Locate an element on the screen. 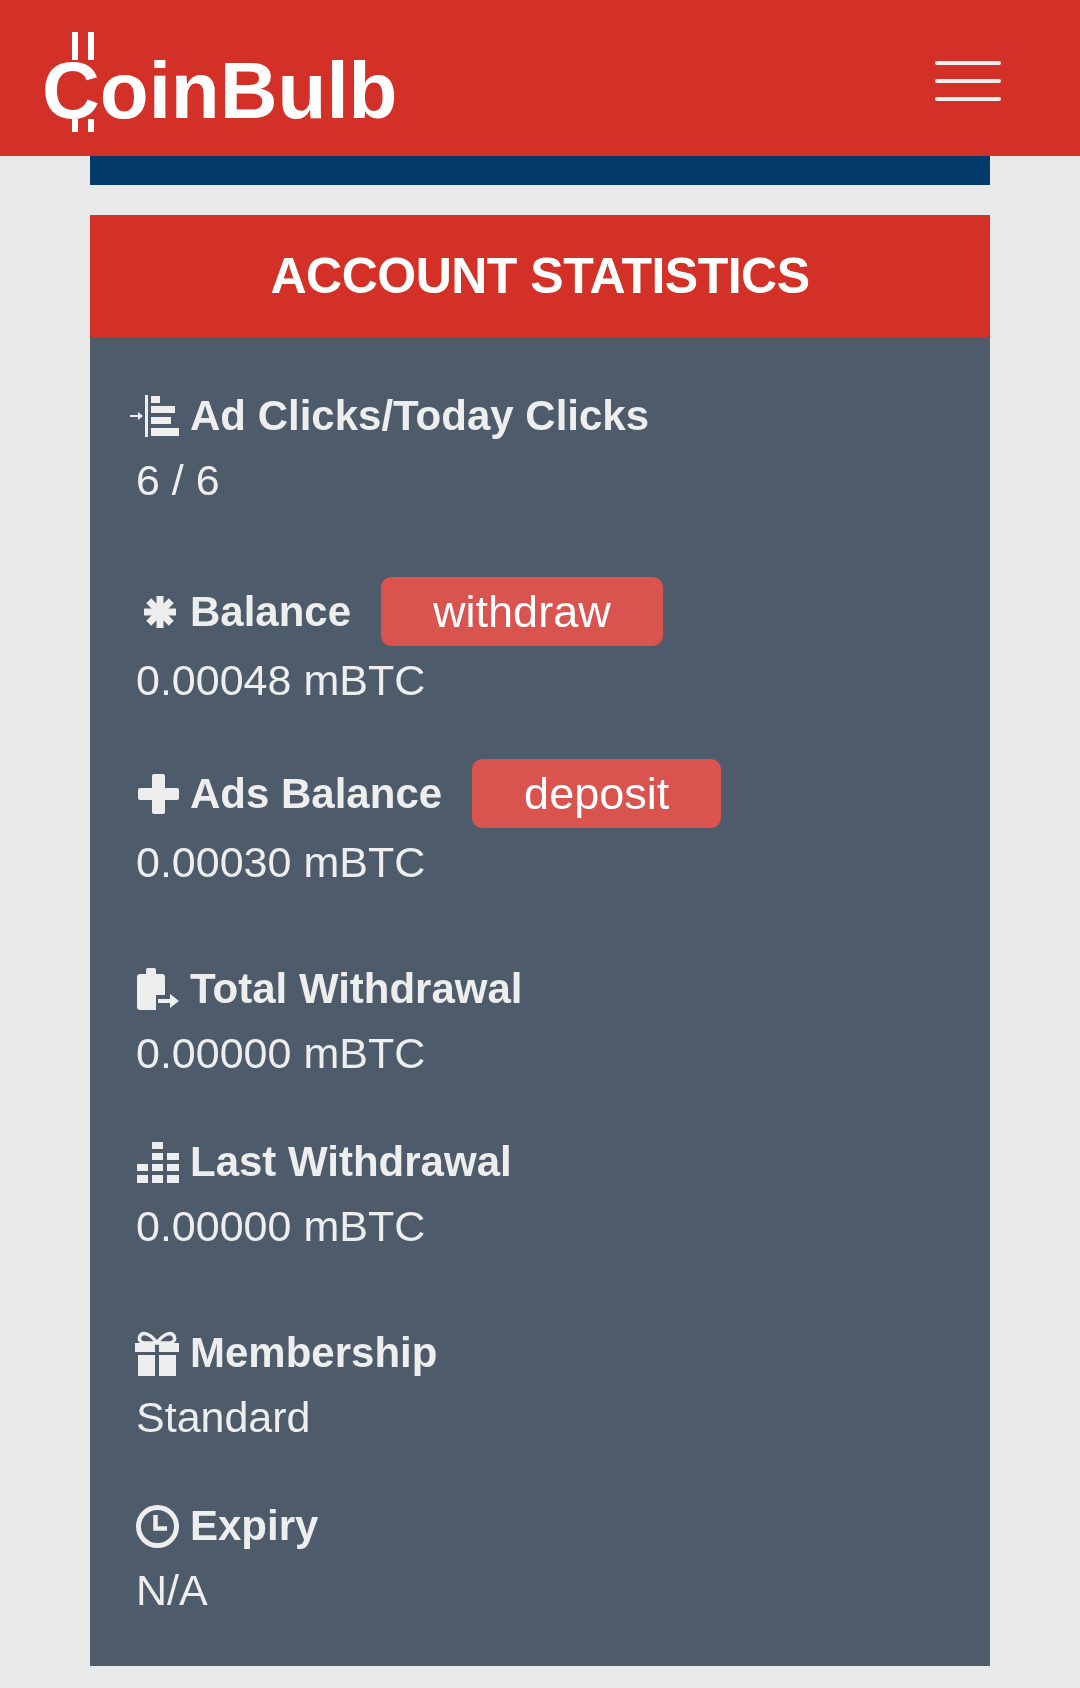  stat-label: Total Withdrawal is located at coordinates (356, 989).